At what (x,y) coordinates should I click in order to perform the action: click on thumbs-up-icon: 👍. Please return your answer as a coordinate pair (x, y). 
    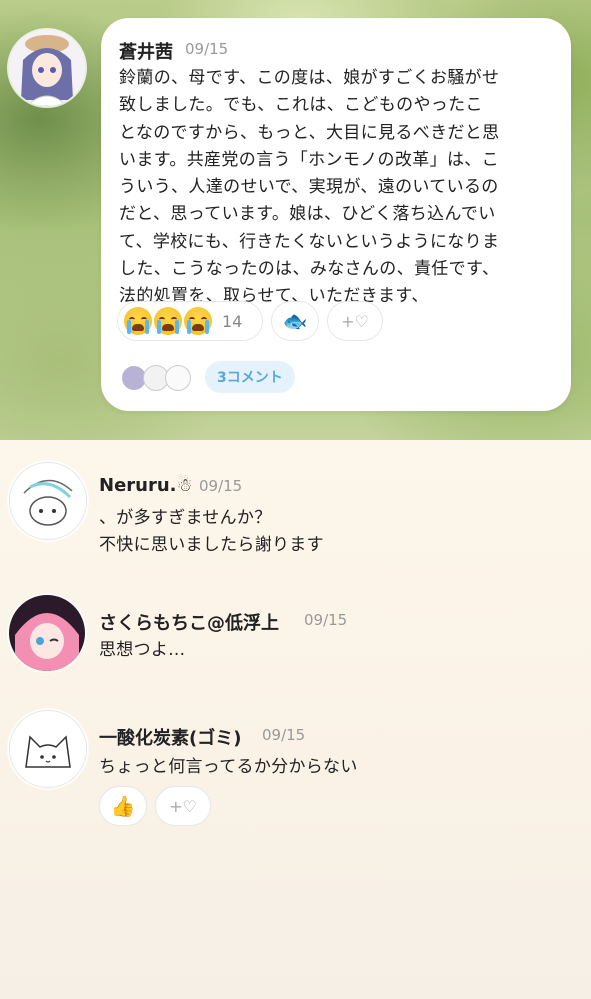
    Looking at the image, I should click on (123, 806).